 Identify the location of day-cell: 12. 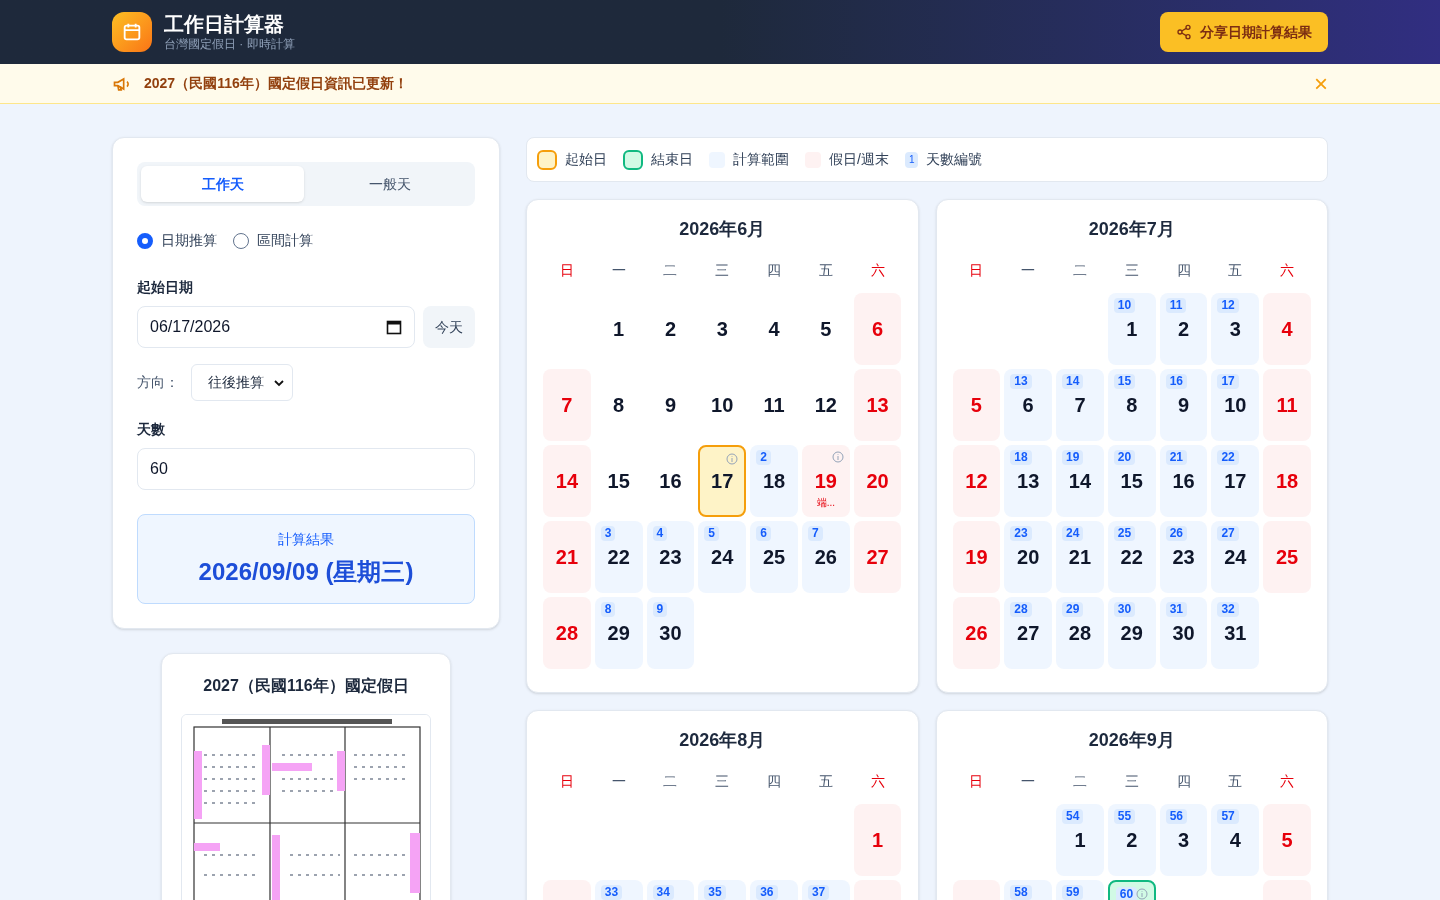
(825, 405).